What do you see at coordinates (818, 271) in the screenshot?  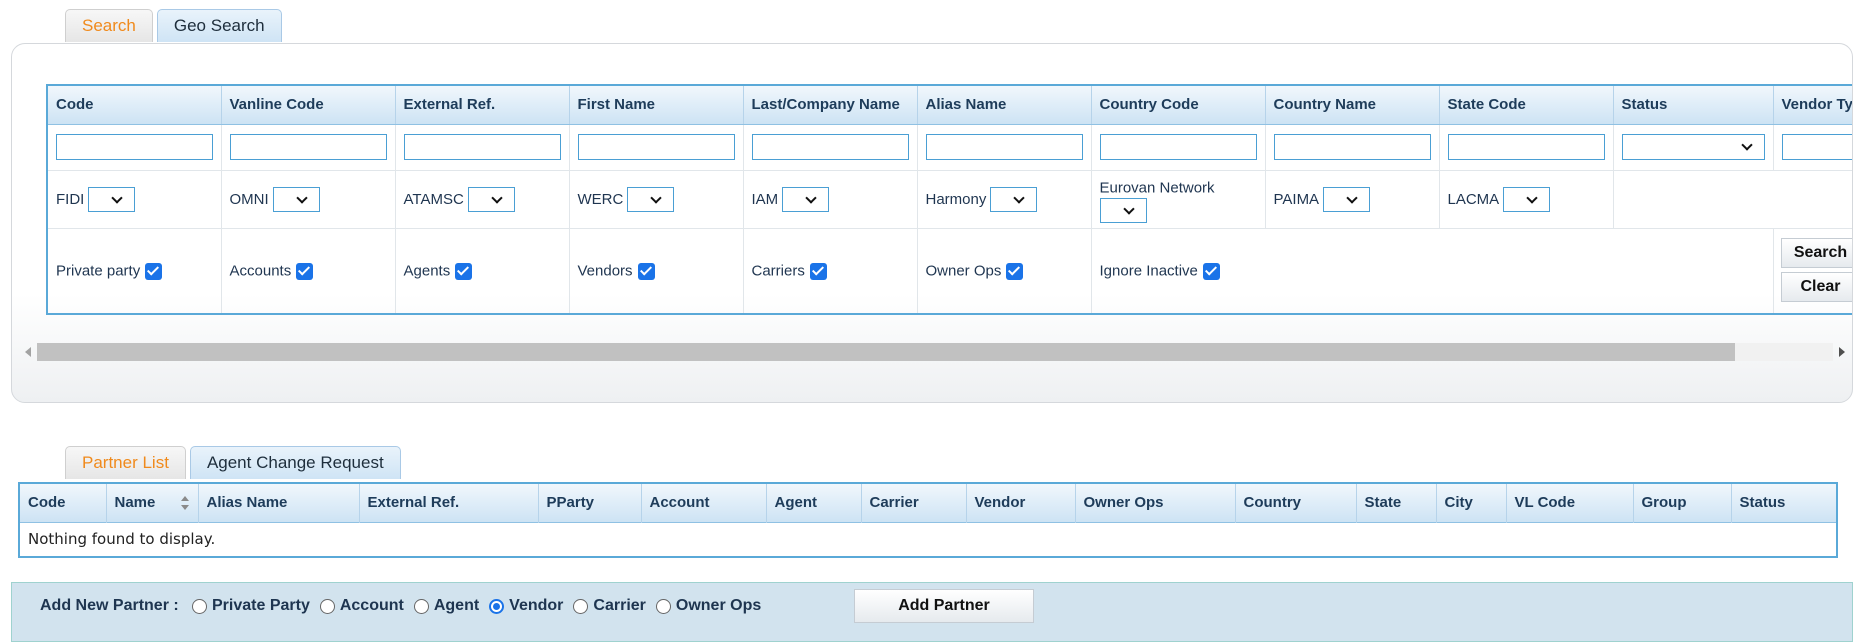 I see `carriers-checkbox` at bounding box center [818, 271].